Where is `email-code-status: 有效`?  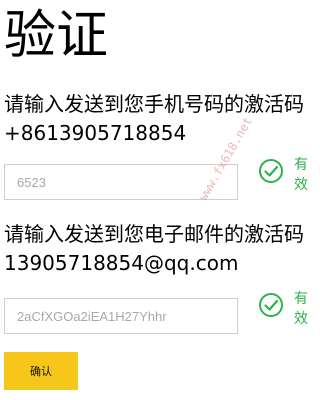 email-code-status: 有效 is located at coordinates (288, 310).